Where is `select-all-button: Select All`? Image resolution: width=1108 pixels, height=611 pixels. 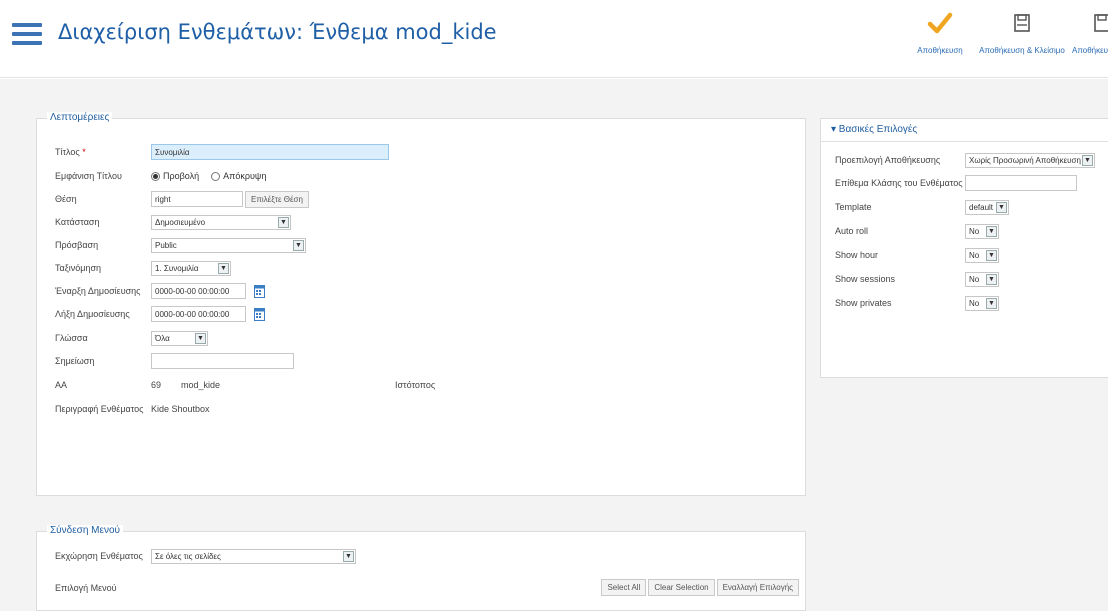
select-all-button: Select All is located at coordinates (624, 587).